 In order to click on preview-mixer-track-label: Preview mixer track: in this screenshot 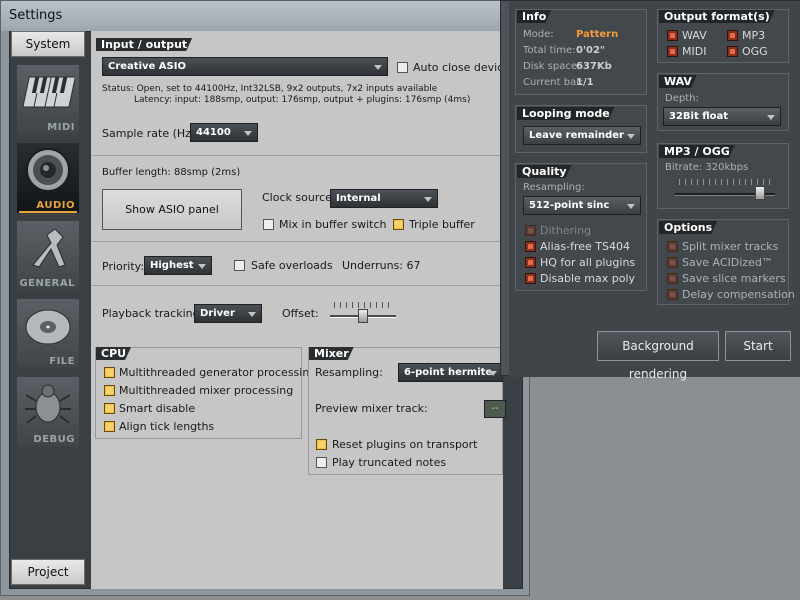, I will do `click(371, 408)`.